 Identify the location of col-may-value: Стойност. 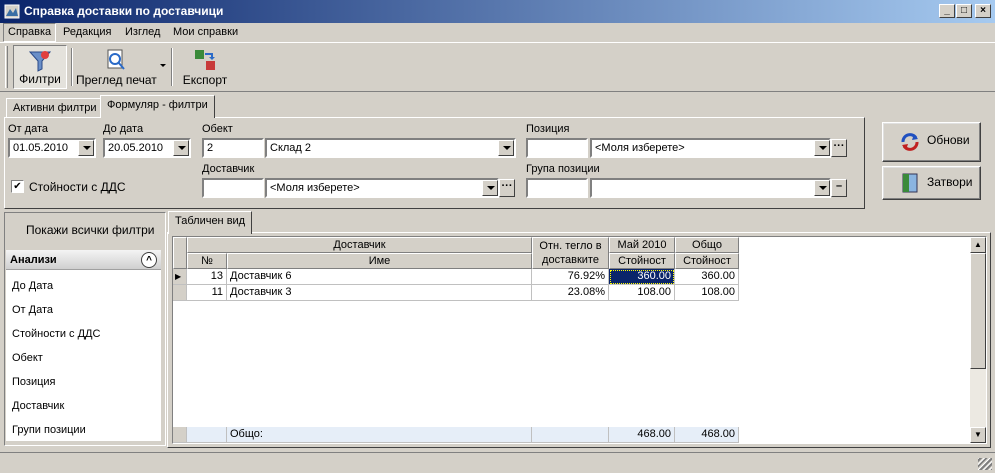
(642, 261).